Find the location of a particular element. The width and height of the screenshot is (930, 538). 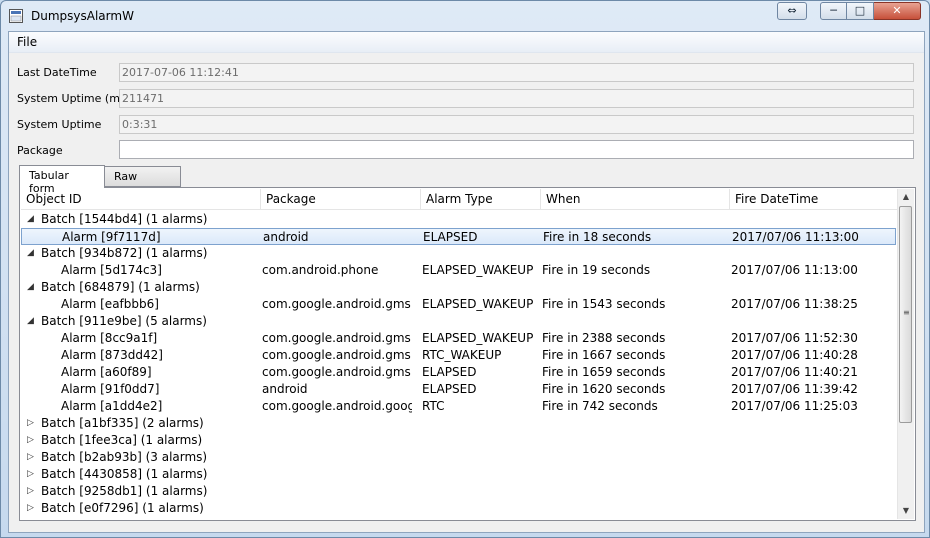

object-id-cell: Batch [1fee3ca] (1 alarms) is located at coordinates (122, 440).